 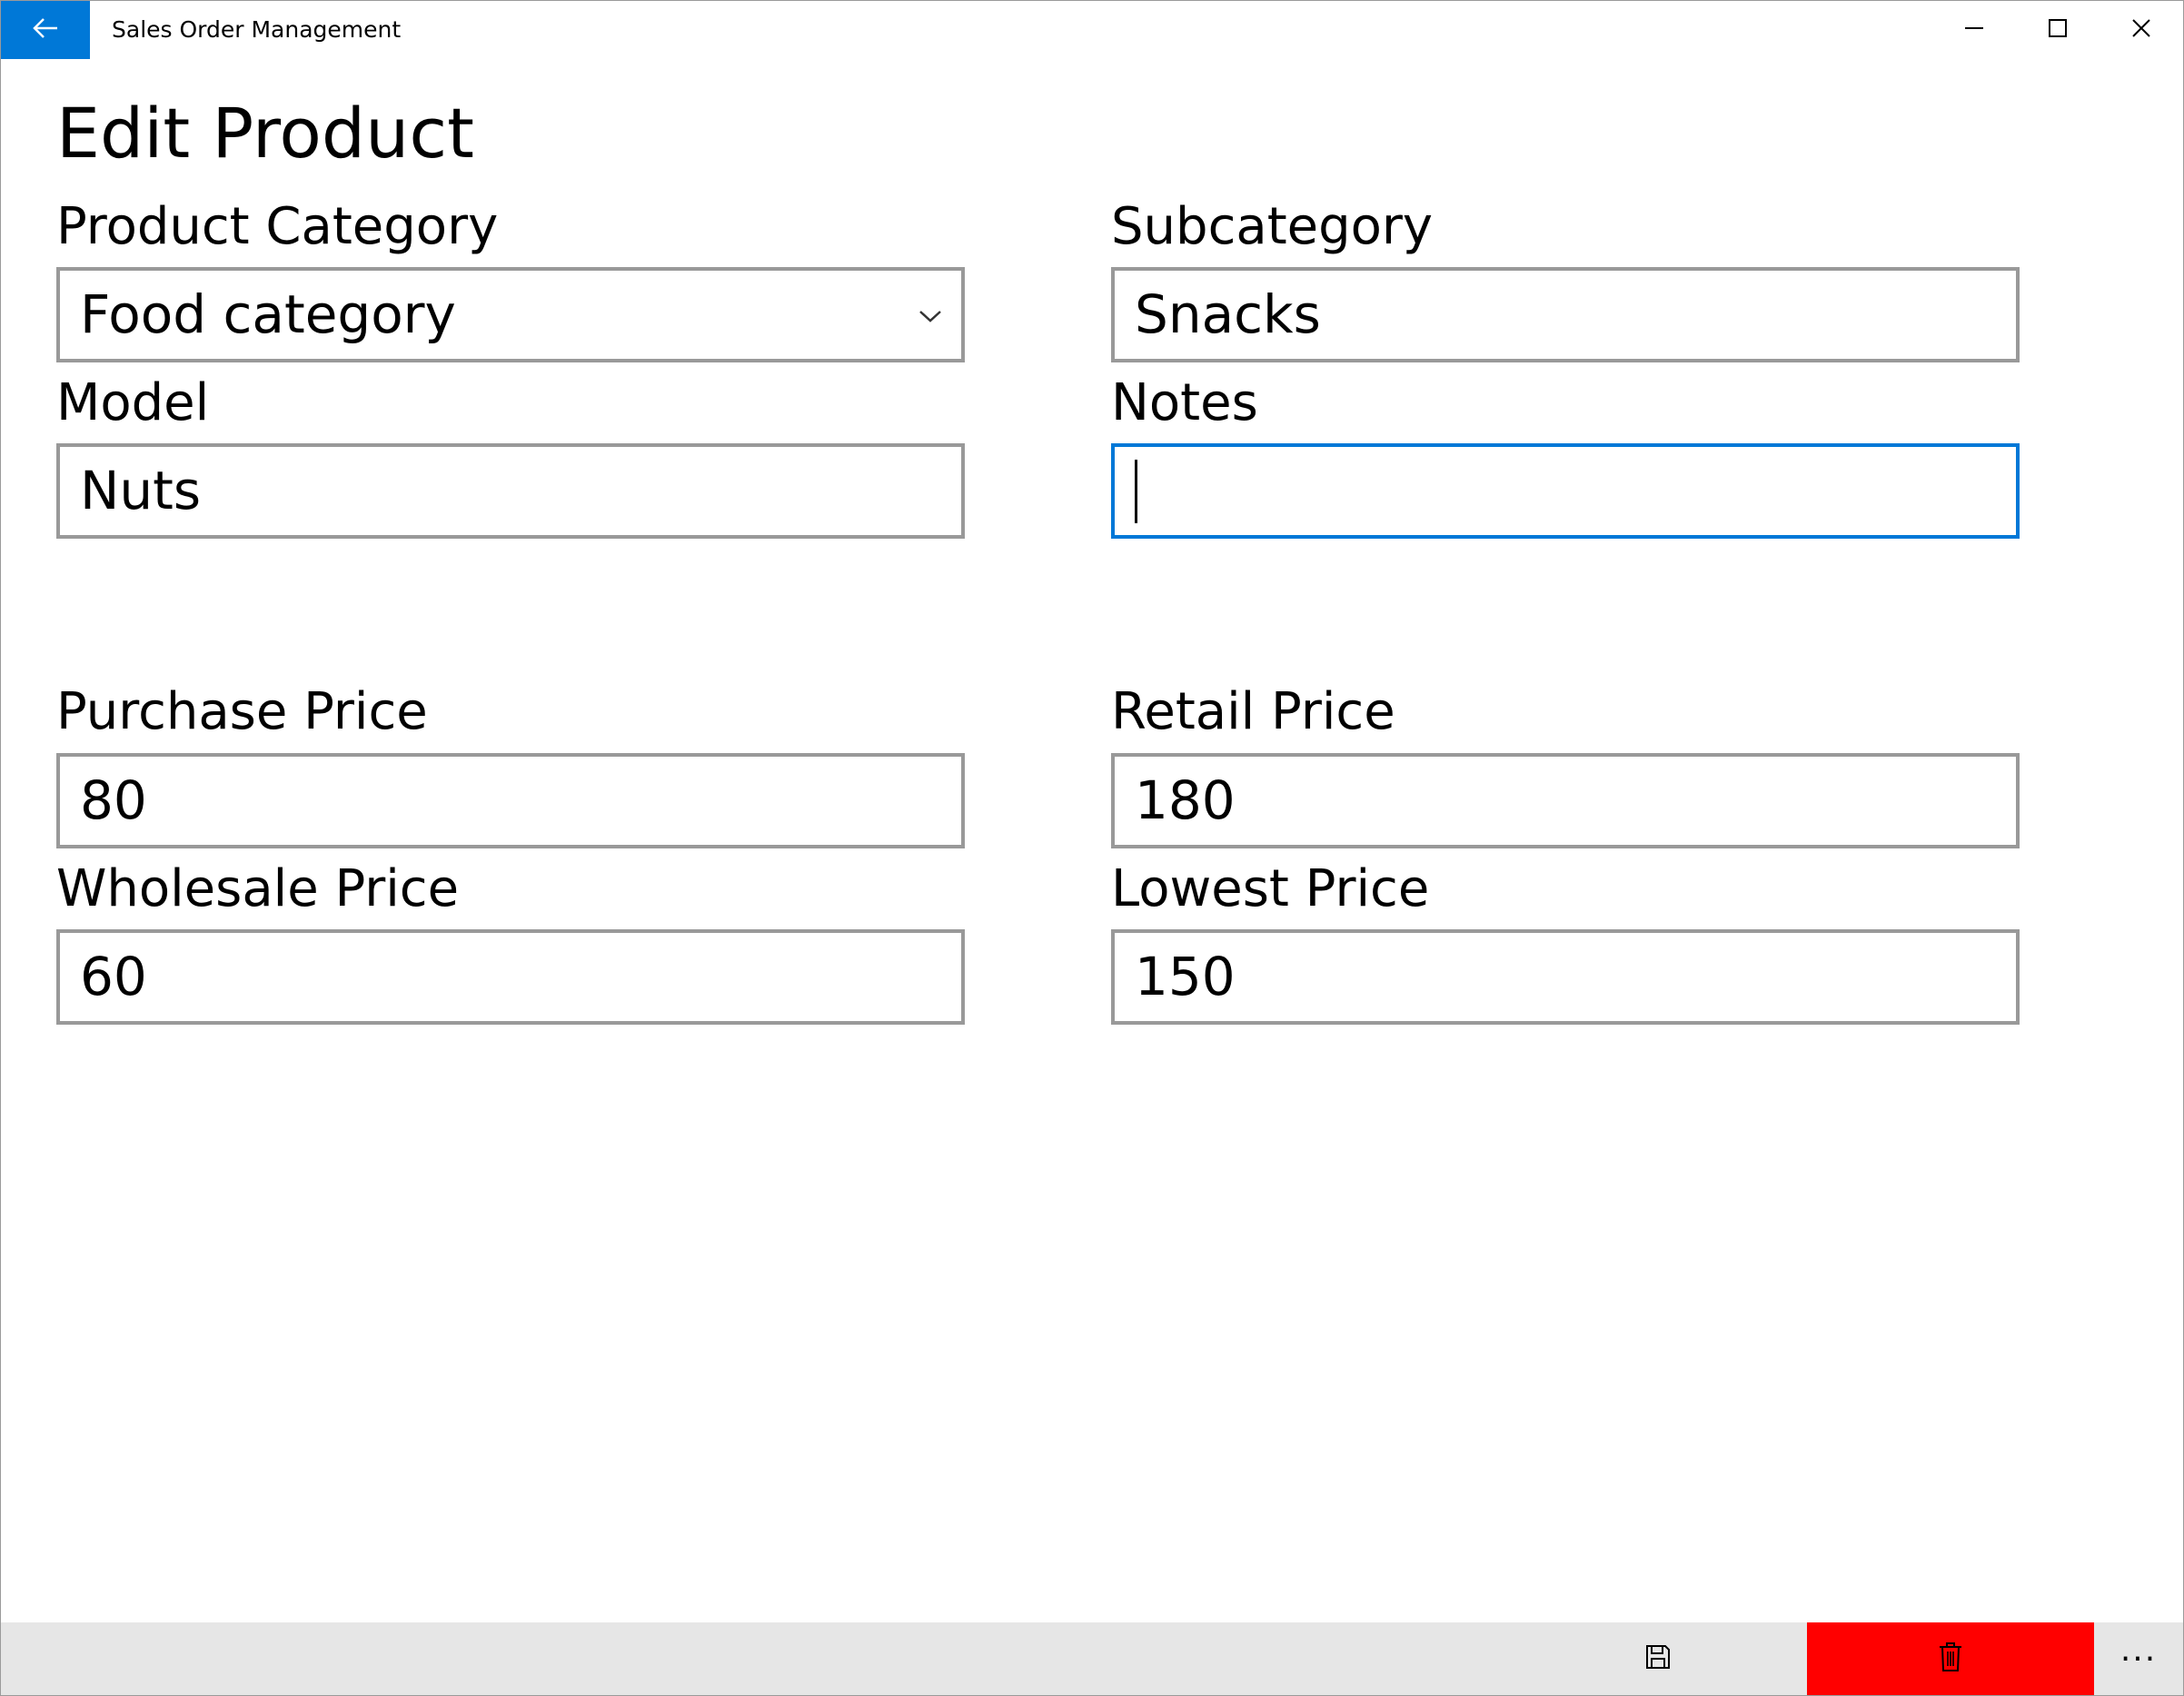 I want to click on product-category-value: Food category, so click(x=268, y=314).